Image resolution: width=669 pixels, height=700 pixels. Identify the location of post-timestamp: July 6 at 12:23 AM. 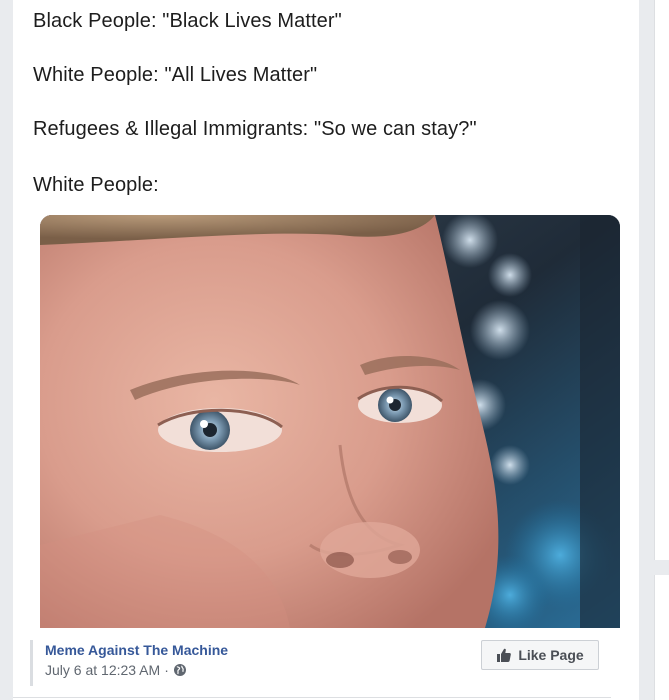
(102, 670).